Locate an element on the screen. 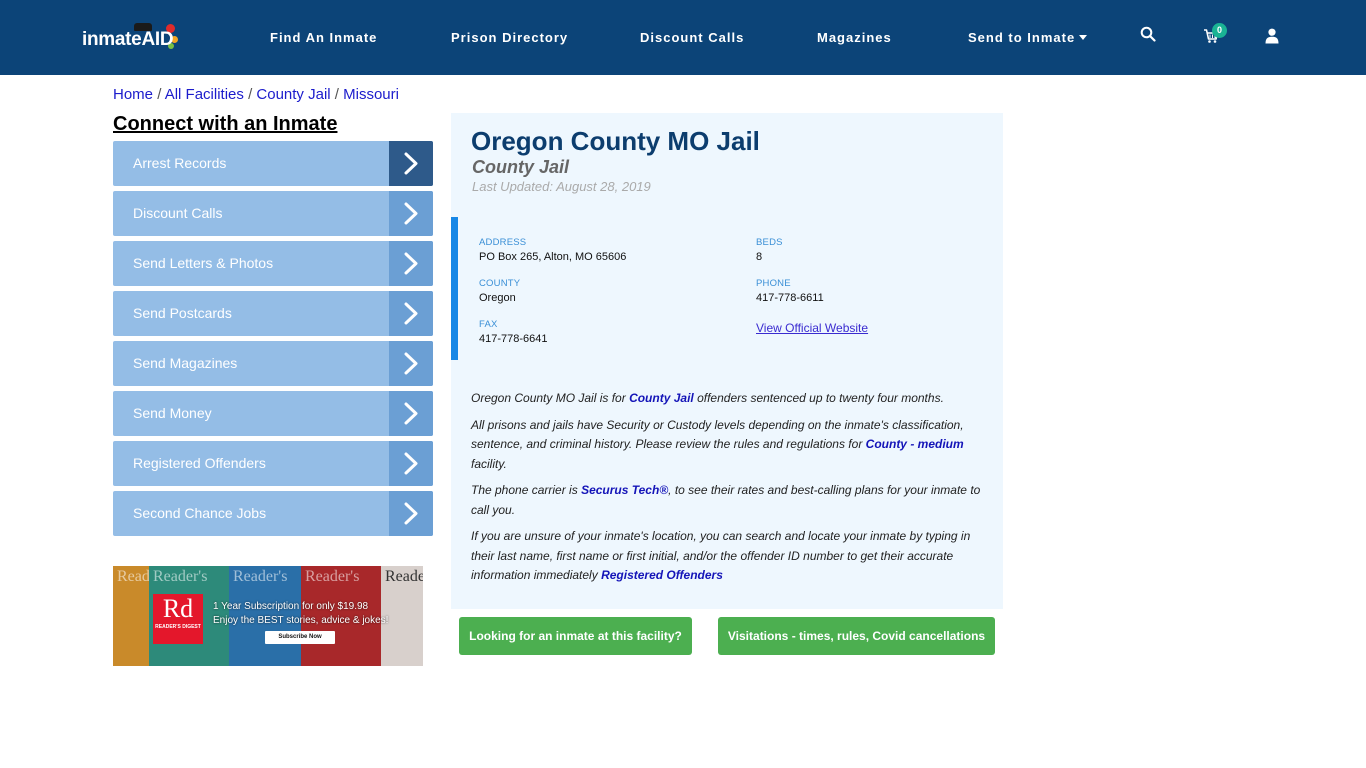 Image resolution: width=1366 pixels, height=768 pixels. nav-send-to-inmate-label: Send to Inmate is located at coordinates (1022, 37).